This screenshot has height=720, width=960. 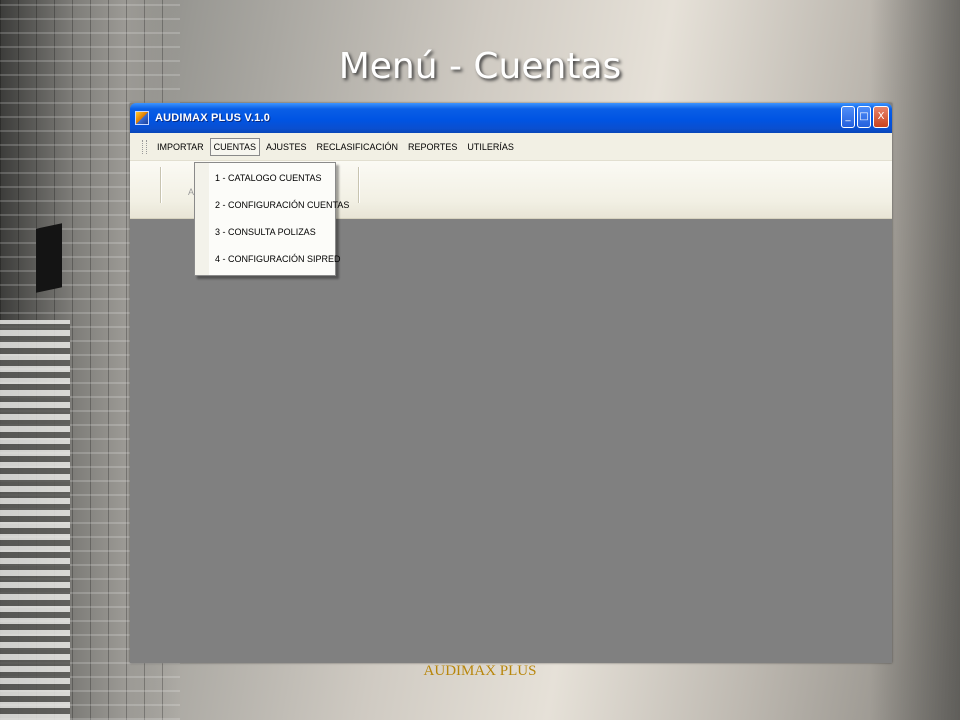 I want to click on menu-importar: IMPORTAR, so click(x=180, y=147).